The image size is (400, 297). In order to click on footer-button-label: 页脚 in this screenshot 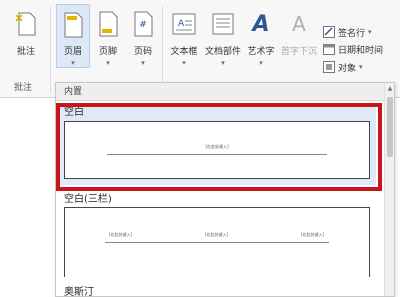, I will do `click(107, 52)`.